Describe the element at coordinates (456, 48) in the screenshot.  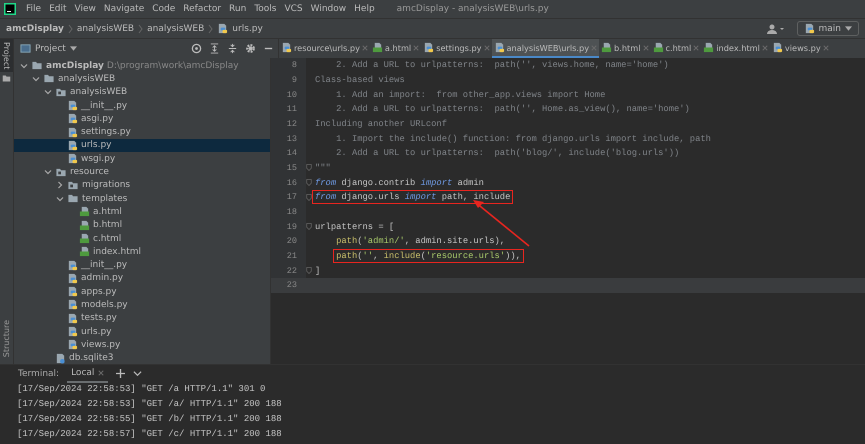
I see `editor-tab: settings.py` at that location.